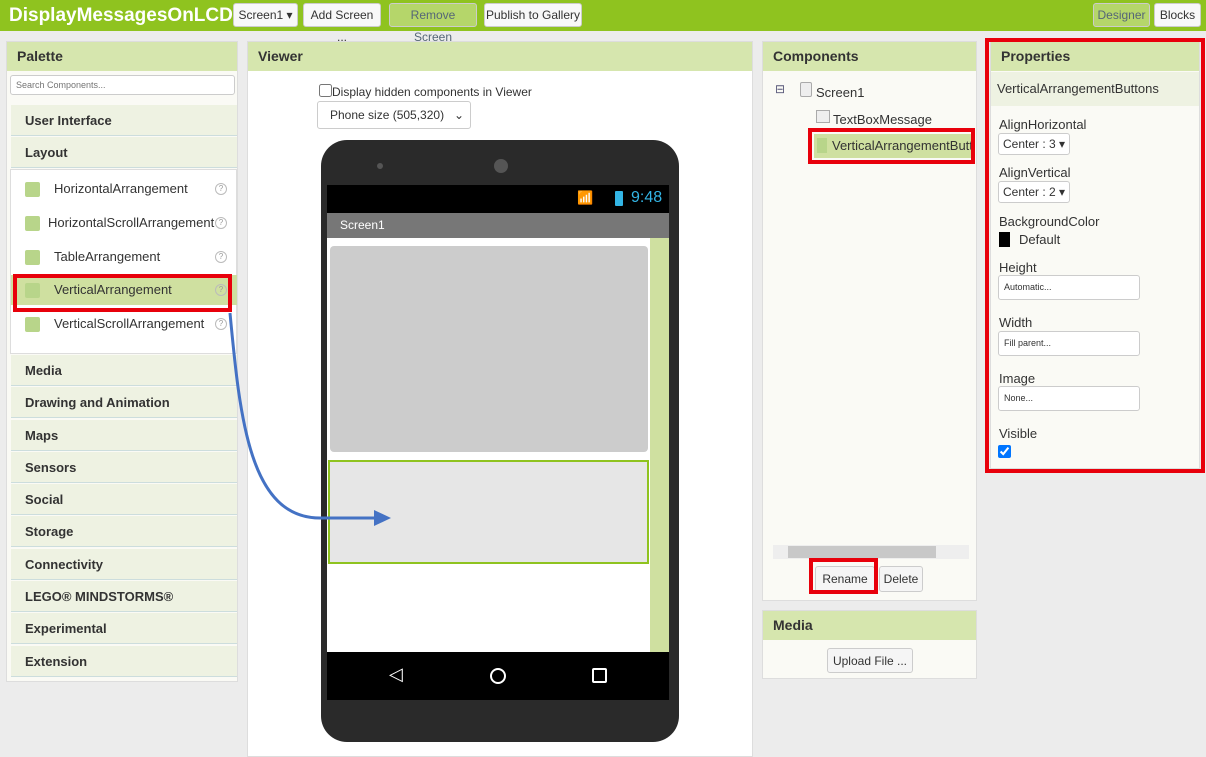  What do you see at coordinates (382, 518) in the screenshot?
I see `arrow-head-icon` at bounding box center [382, 518].